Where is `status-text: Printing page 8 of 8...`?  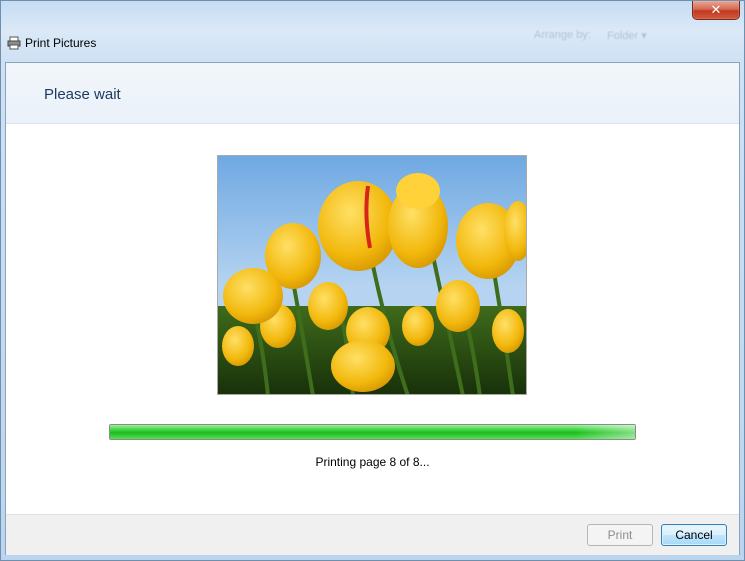 status-text: Printing page 8 of 8... is located at coordinates (372, 462).